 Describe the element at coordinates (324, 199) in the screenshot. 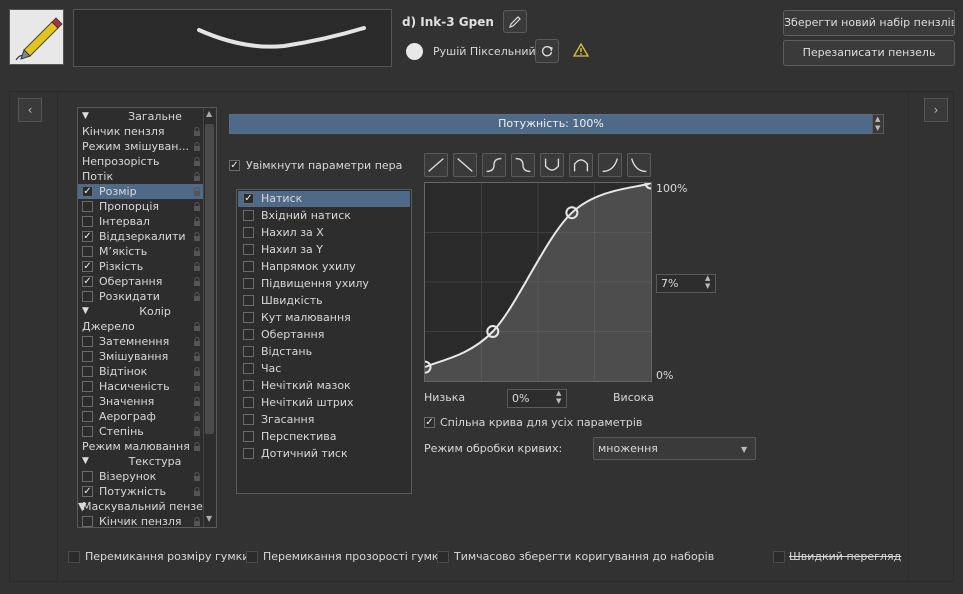

I see `sensor-item: ✓ Натиск` at that location.